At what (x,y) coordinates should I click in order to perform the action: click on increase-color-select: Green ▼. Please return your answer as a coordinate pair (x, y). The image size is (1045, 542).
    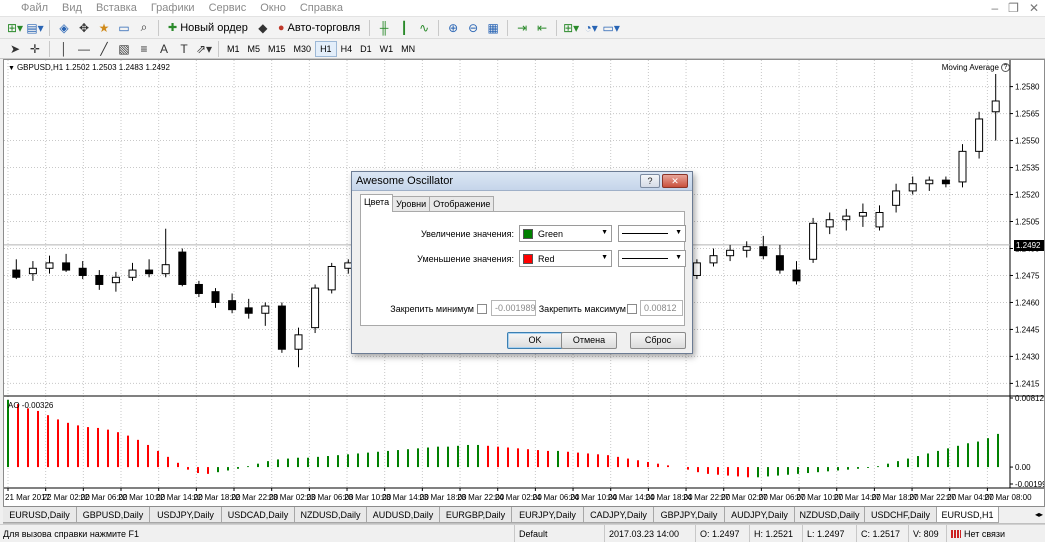
    Looking at the image, I should click on (565, 233).